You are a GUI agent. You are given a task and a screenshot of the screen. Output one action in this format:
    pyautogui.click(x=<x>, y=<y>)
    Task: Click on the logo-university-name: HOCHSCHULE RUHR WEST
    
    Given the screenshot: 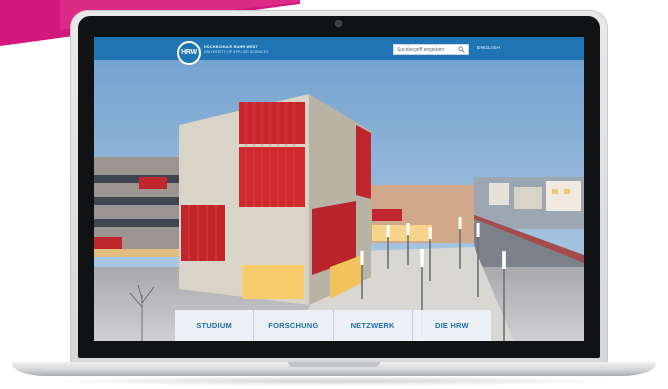 What is the action you would take?
    pyautogui.click(x=231, y=47)
    